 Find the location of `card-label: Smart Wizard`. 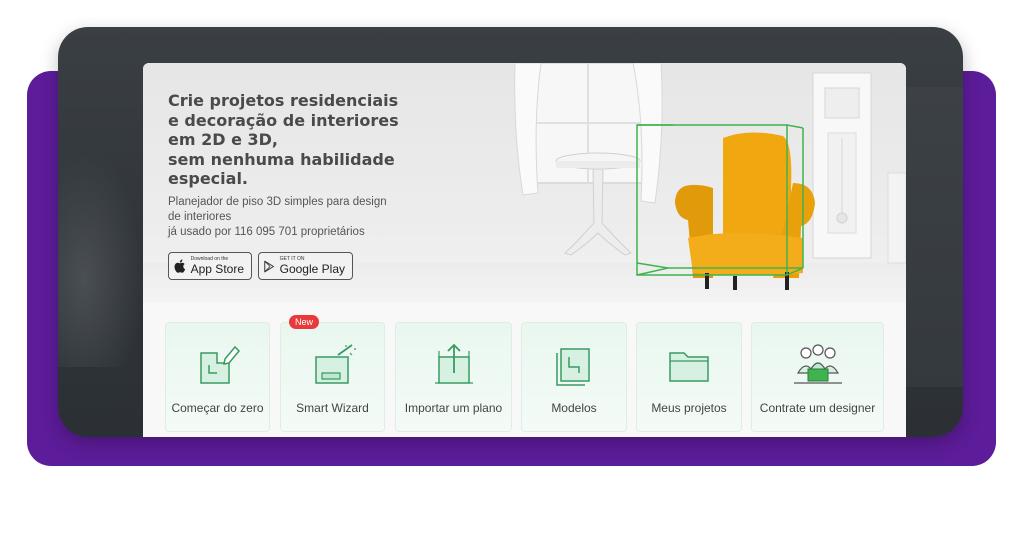

card-label: Smart Wizard is located at coordinates (332, 408).